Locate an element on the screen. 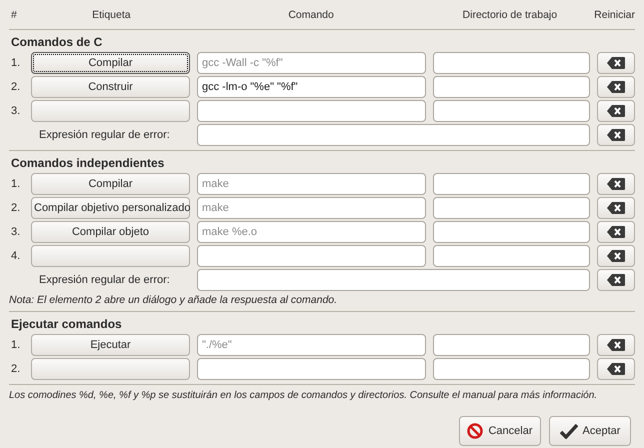  label-button: Construir is located at coordinates (110, 87).